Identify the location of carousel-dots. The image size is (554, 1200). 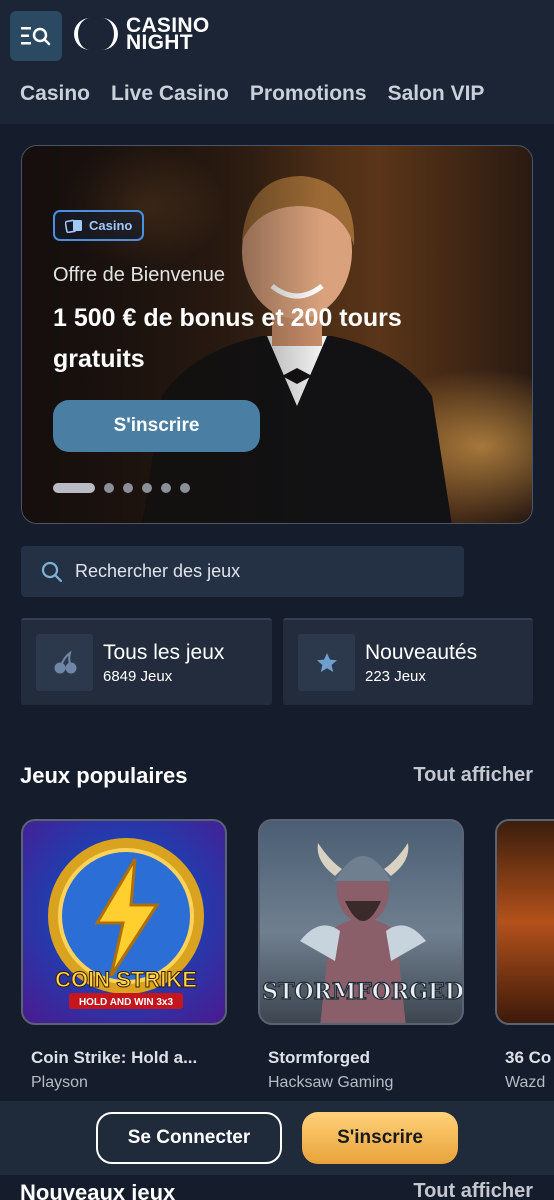
(121, 488).